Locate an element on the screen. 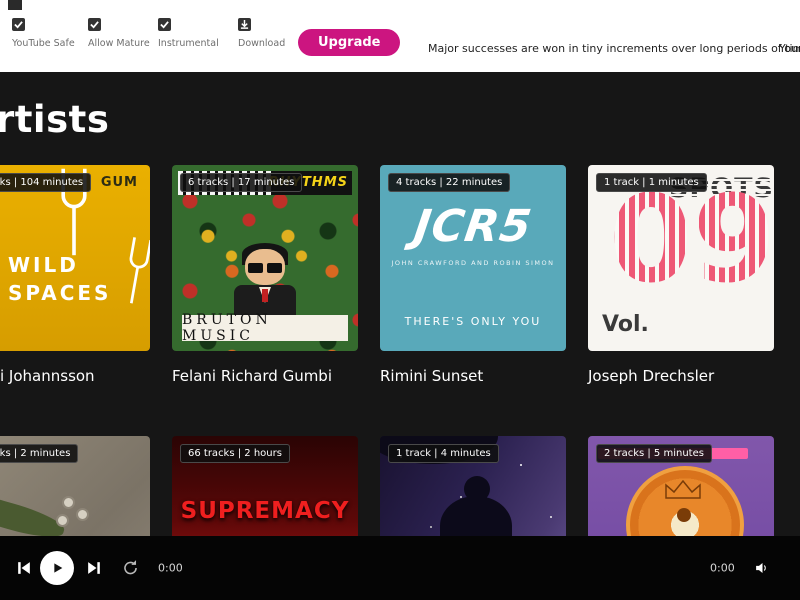 This screenshot has width=800, height=600. previous-track-button is located at coordinates (24, 568).